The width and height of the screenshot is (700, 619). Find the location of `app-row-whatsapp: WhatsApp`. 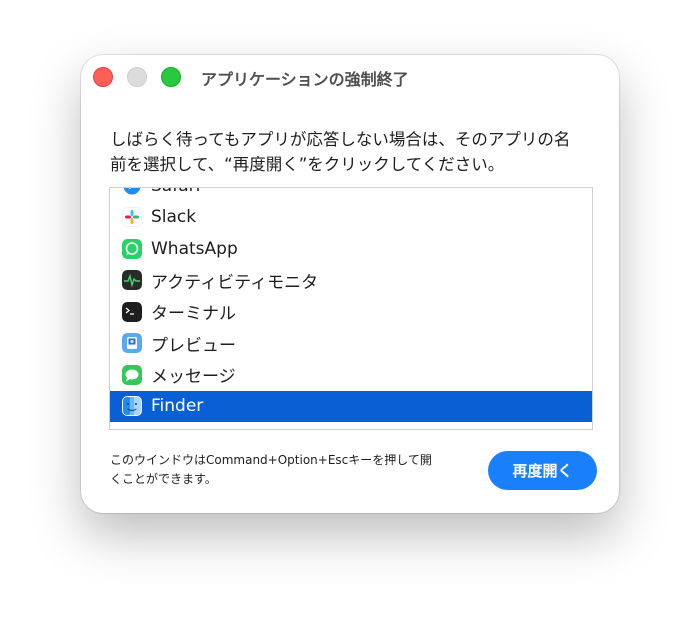

app-row-whatsapp: WhatsApp is located at coordinates (351, 249).